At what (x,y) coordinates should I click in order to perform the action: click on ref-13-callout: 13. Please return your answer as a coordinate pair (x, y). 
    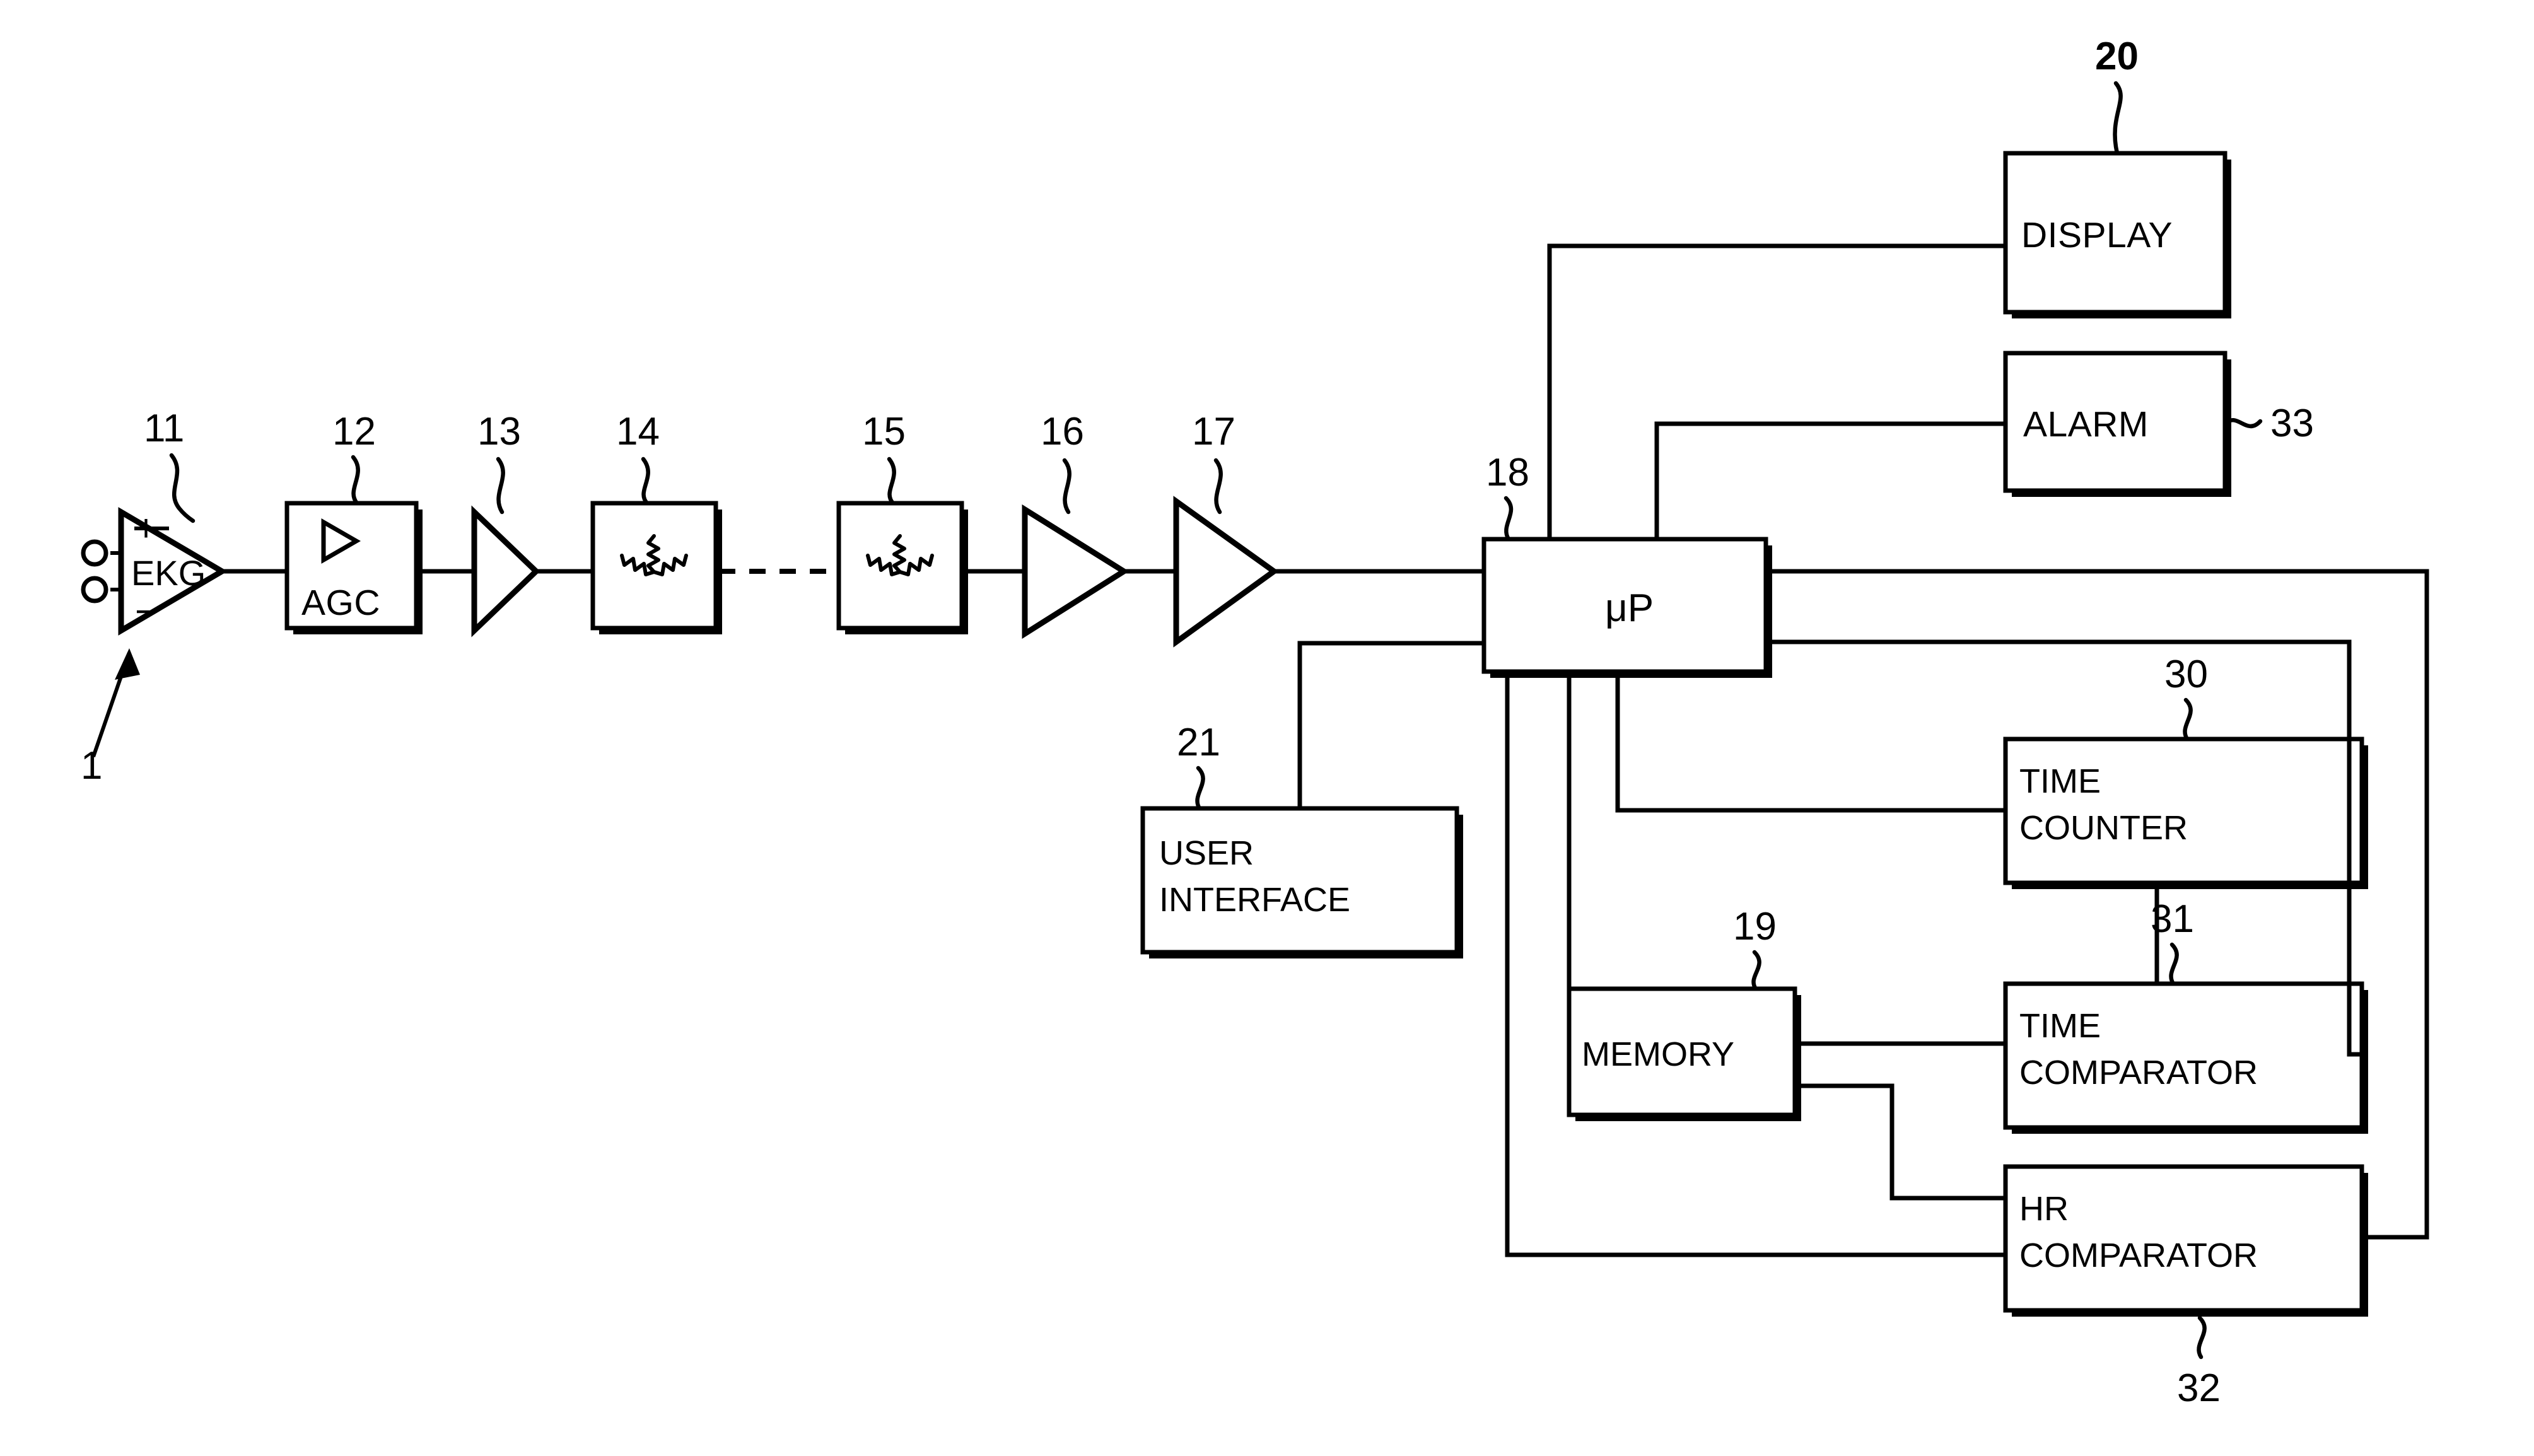
    Looking at the image, I should click on (499, 462).